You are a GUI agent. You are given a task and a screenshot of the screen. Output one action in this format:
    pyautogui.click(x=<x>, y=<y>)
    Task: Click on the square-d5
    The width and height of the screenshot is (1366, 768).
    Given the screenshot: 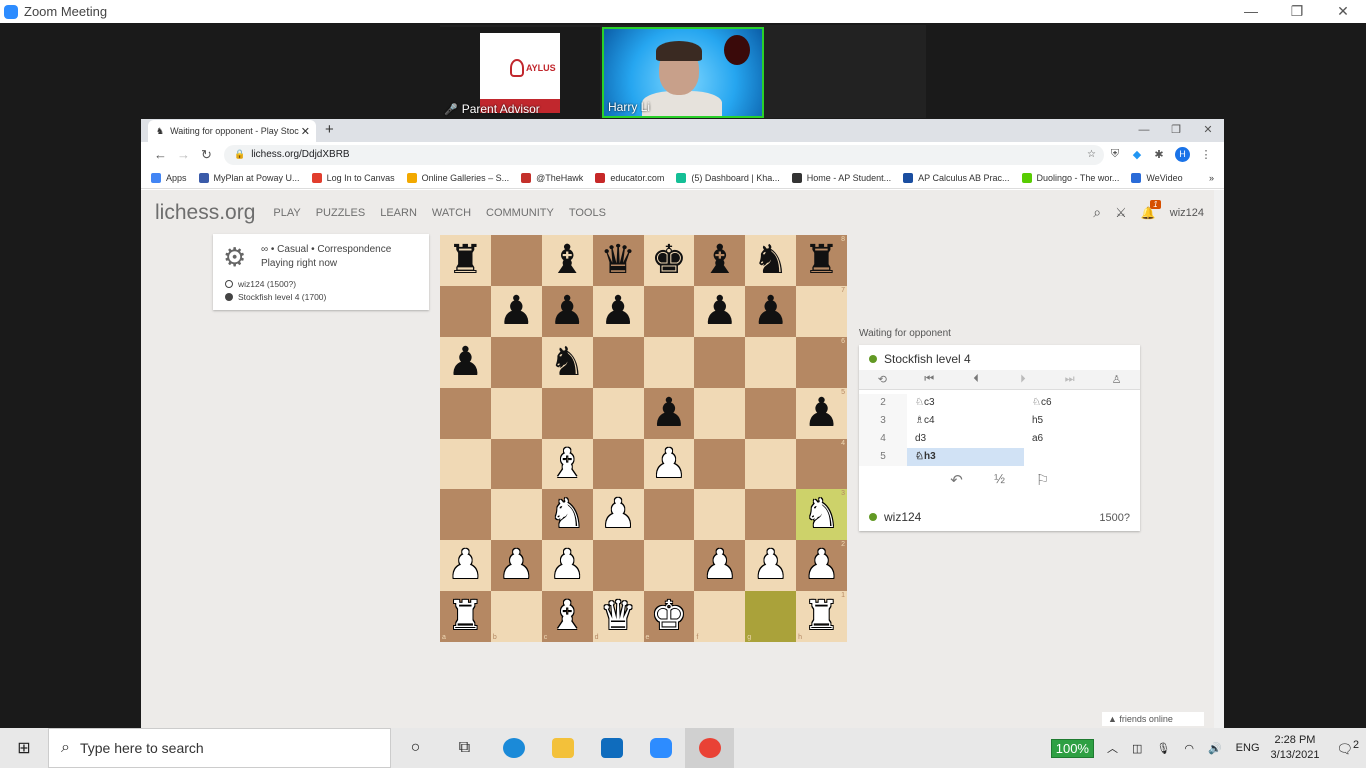 What is the action you would take?
    pyautogui.click(x=618, y=413)
    